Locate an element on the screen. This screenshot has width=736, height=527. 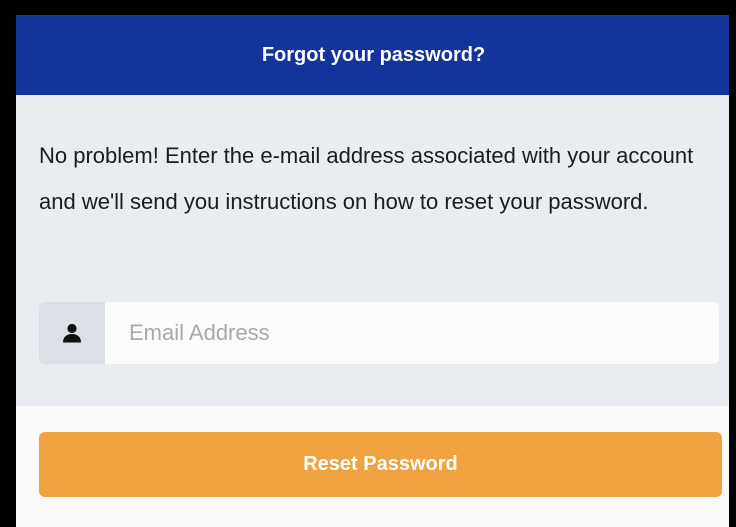
user-icon is located at coordinates (72, 333).